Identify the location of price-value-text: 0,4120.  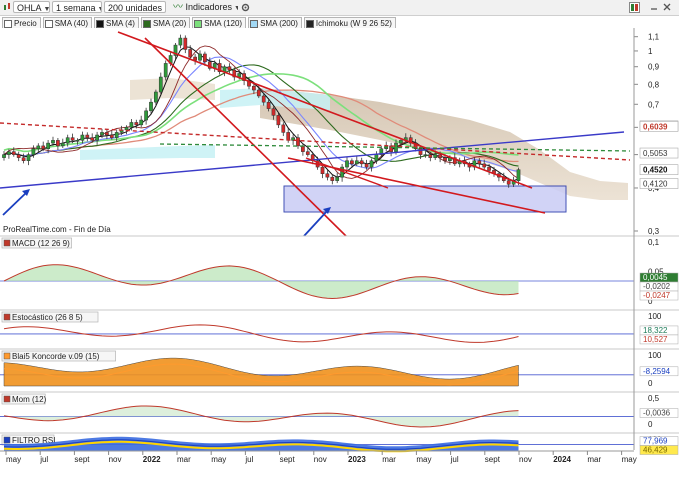
(655, 184).